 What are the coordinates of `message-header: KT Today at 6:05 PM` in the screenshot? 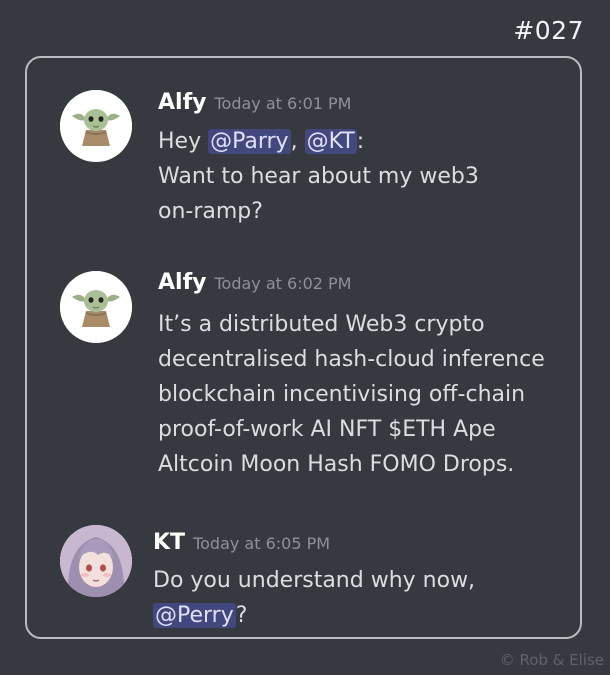 It's located at (241, 542).